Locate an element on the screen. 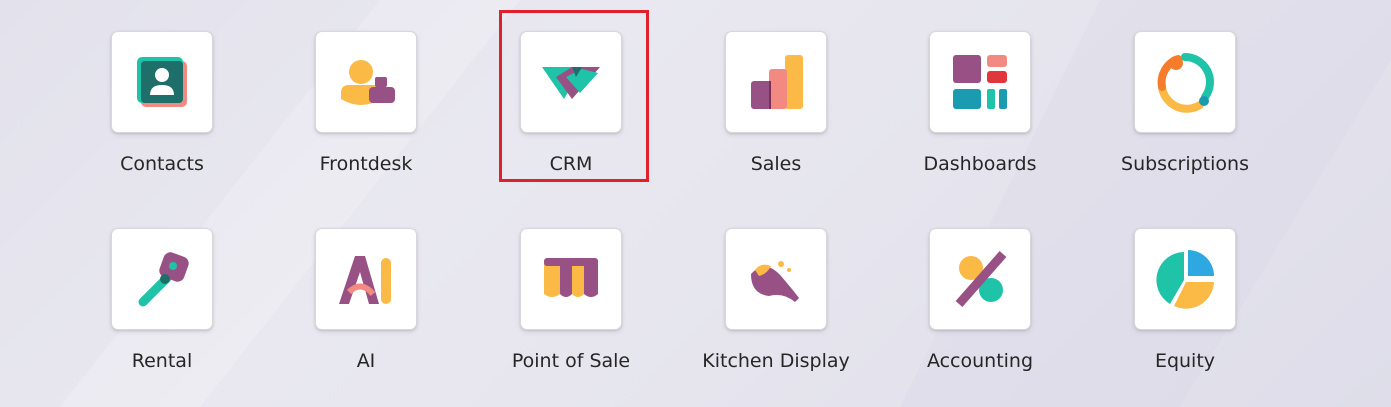 The image size is (1391, 407). app-dashboards: Dashboards is located at coordinates (980, 116).